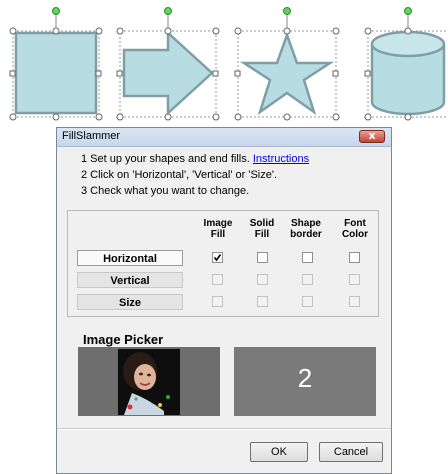 This screenshot has width=448, height=474. I want to click on step-1-text: 1 Set up your shapes and end fills., so click(165, 159).